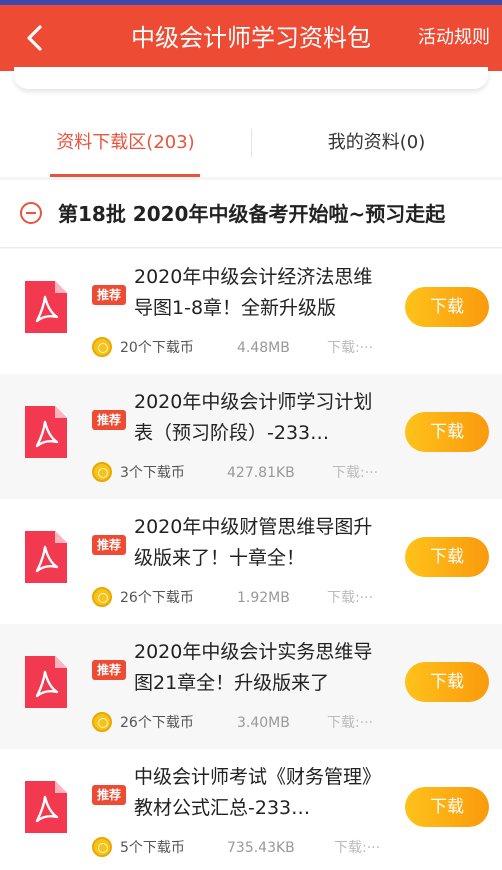 This screenshot has width=502, height=870. I want to click on item-title: 2020年中级会计实务思维导图21章全！升级版来了, so click(261, 668).